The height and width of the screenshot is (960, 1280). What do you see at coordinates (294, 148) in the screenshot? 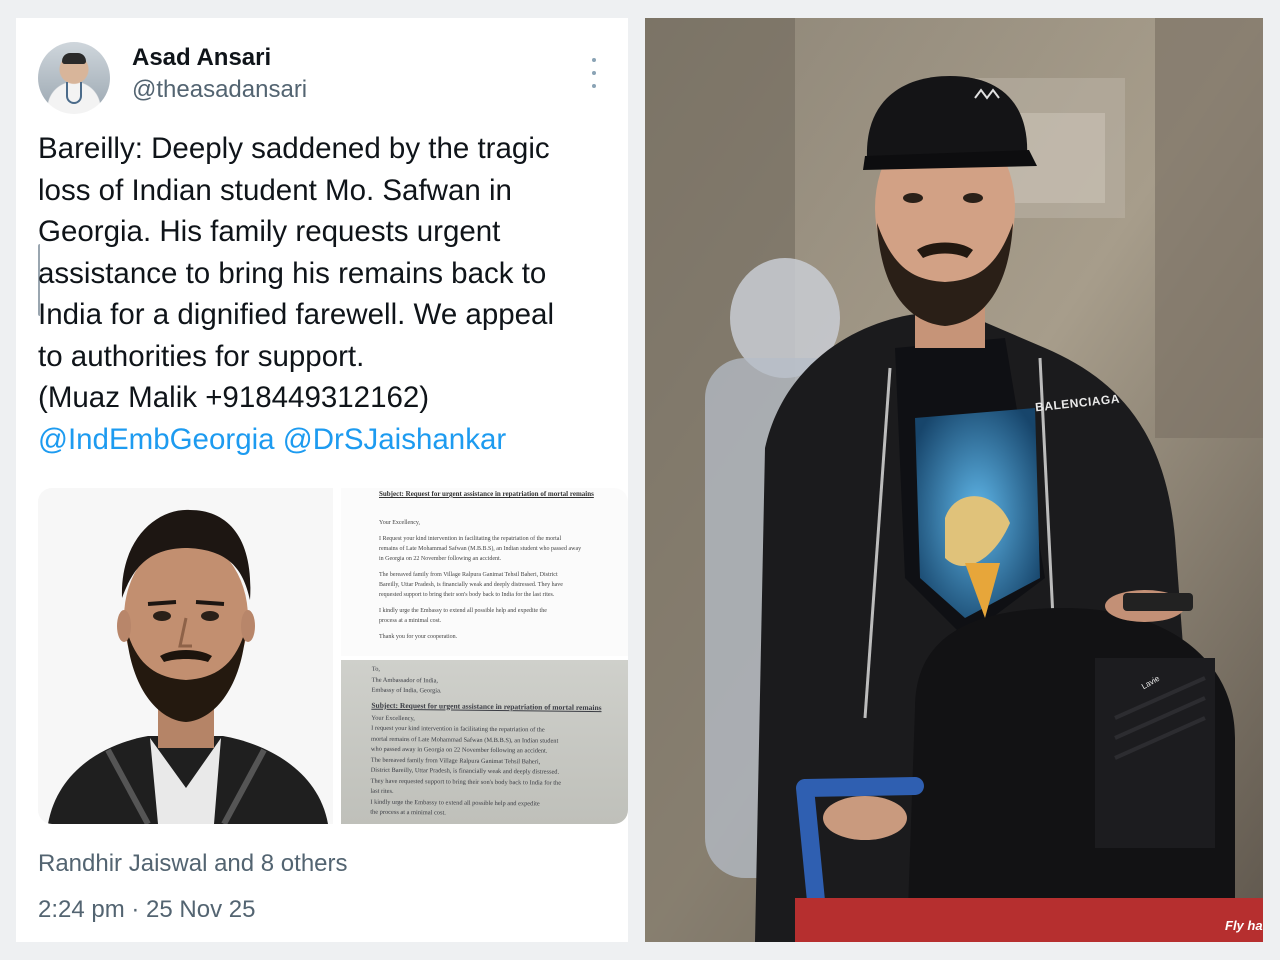
I see `tweet-line: Bareilly: Deeply saddened by the tragic` at bounding box center [294, 148].